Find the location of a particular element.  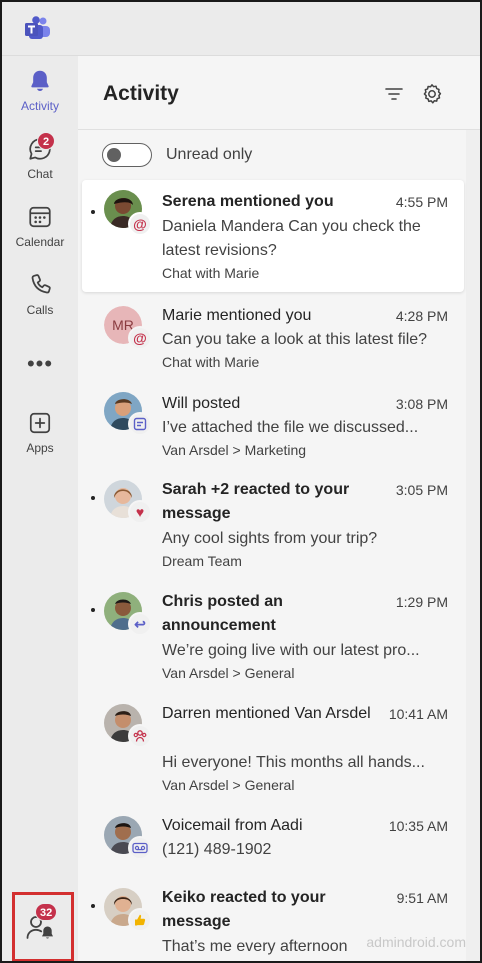

rail-item-apps: Apps is located at coordinates (40, 442).